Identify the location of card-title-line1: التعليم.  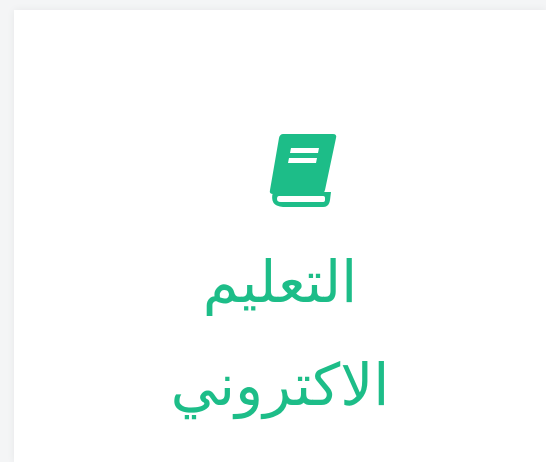
(280, 282).